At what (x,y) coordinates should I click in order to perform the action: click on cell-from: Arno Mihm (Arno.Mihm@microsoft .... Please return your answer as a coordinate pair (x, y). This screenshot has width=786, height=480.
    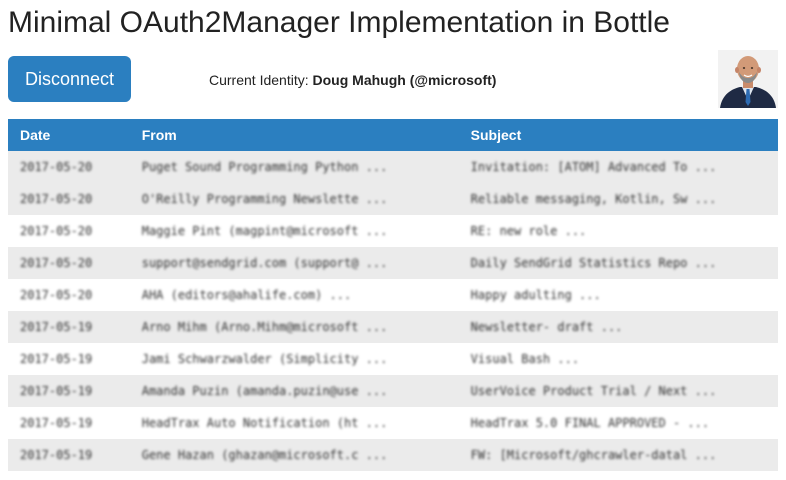
    Looking at the image, I should click on (264, 327).